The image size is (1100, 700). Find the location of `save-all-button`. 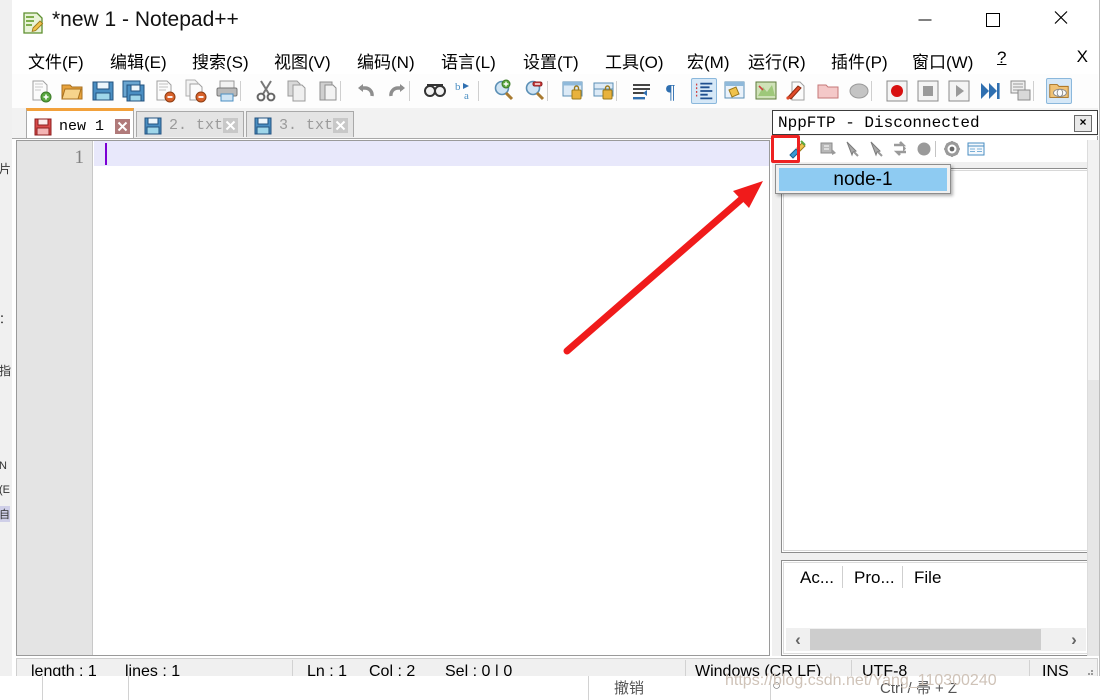

save-all-button is located at coordinates (134, 91).